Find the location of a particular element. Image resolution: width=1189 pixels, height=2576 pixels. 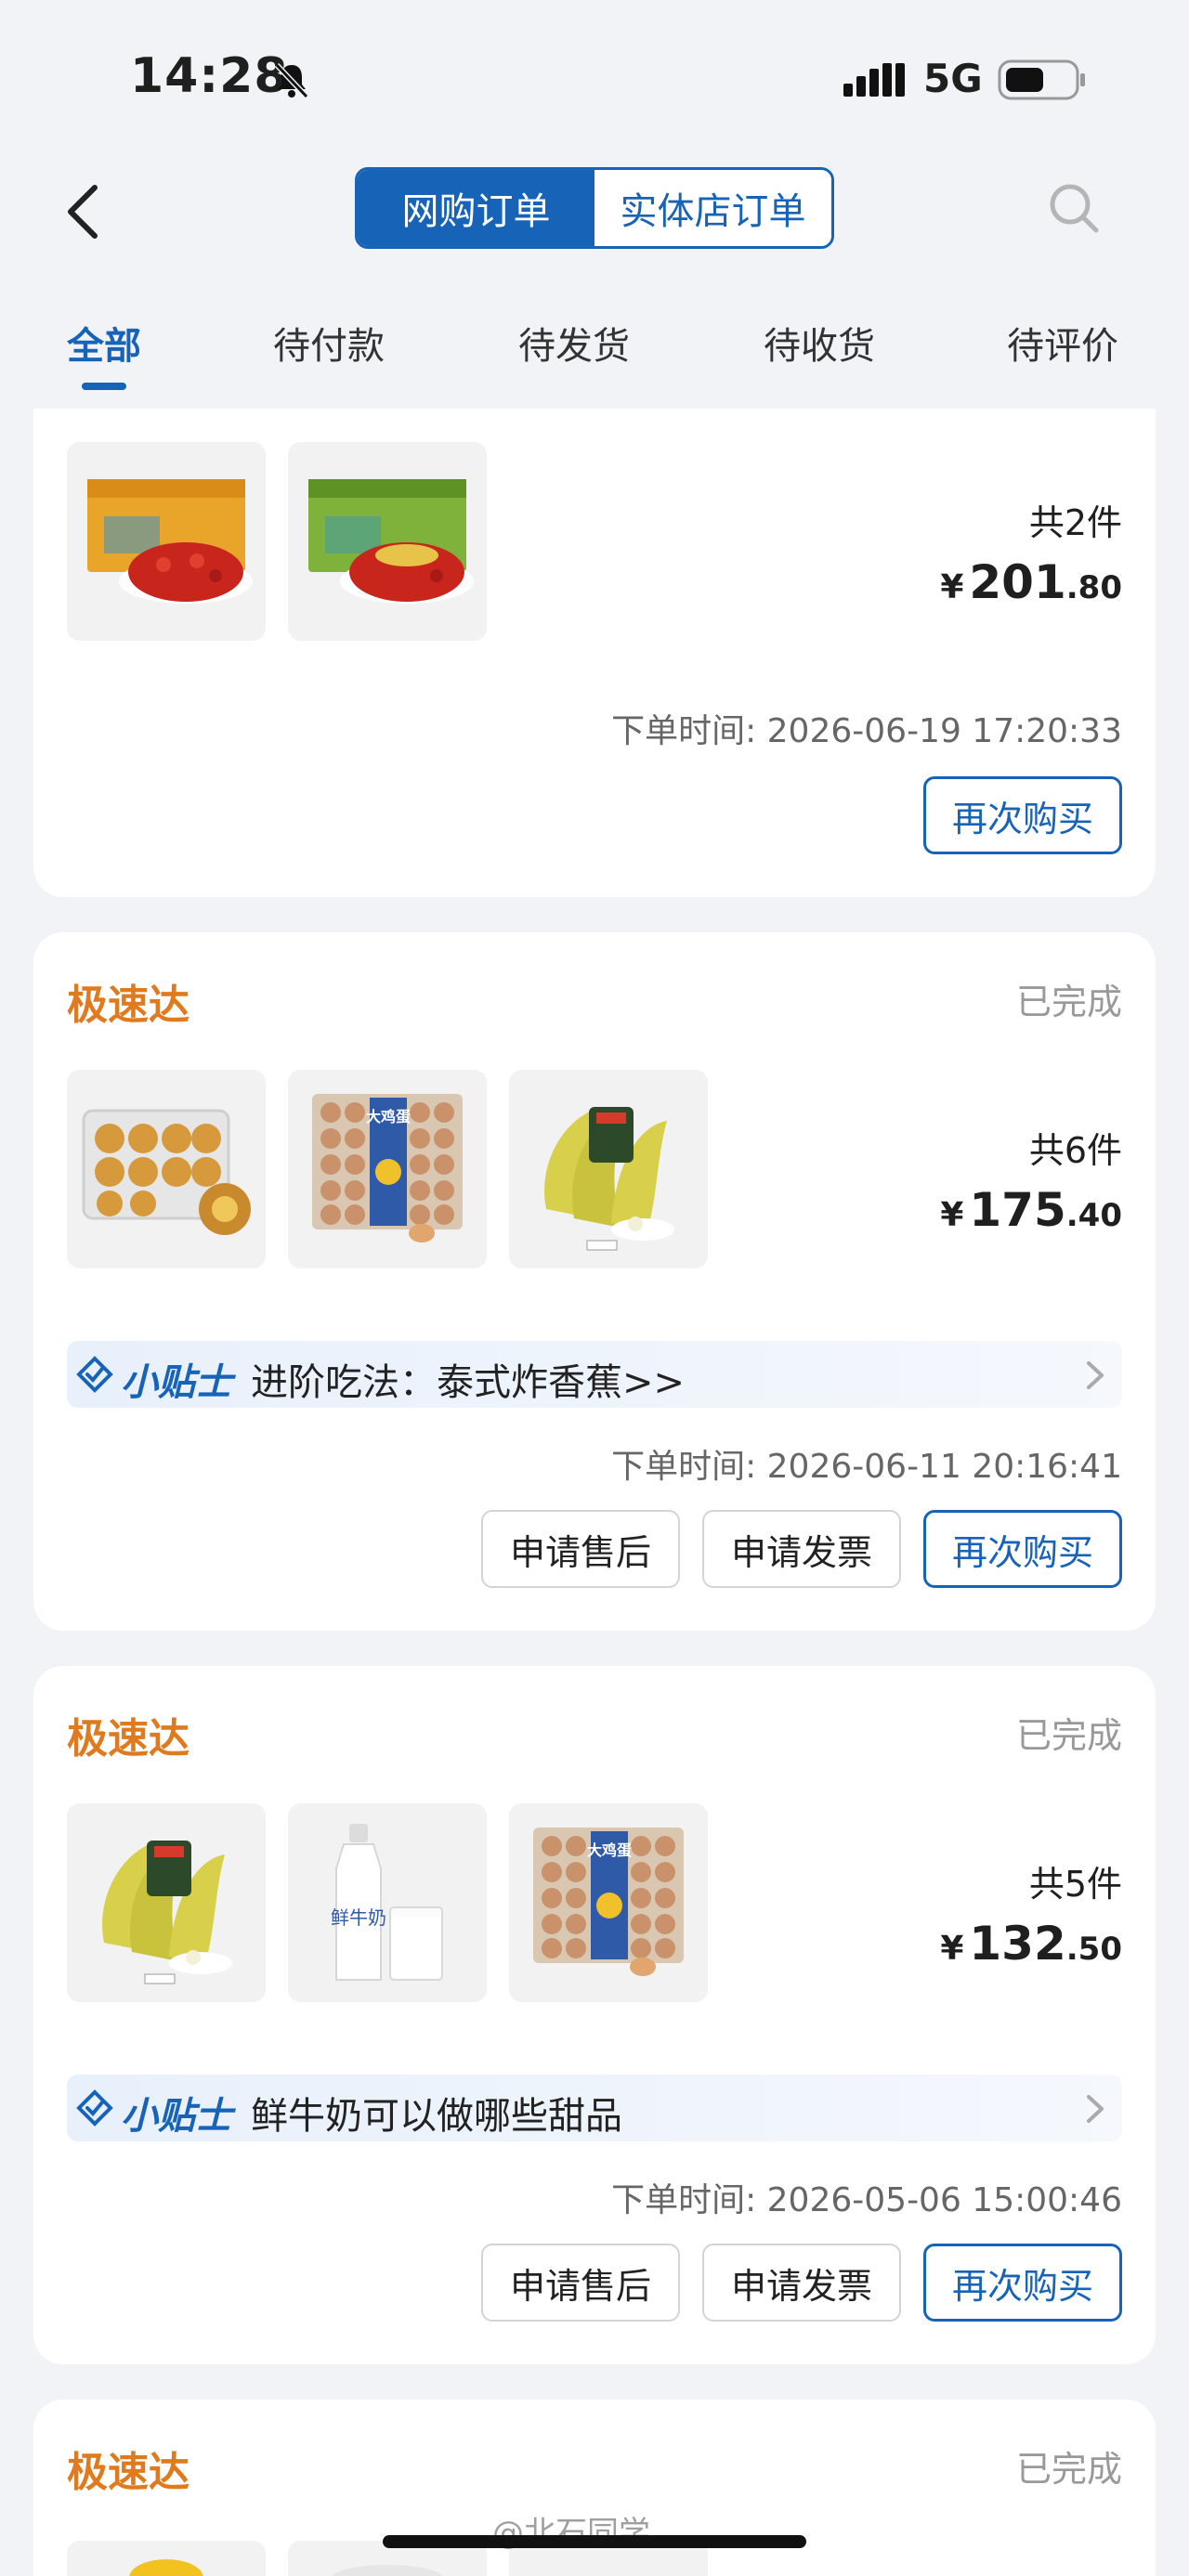

price-decimal: .80 is located at coordinates (1093, 588).